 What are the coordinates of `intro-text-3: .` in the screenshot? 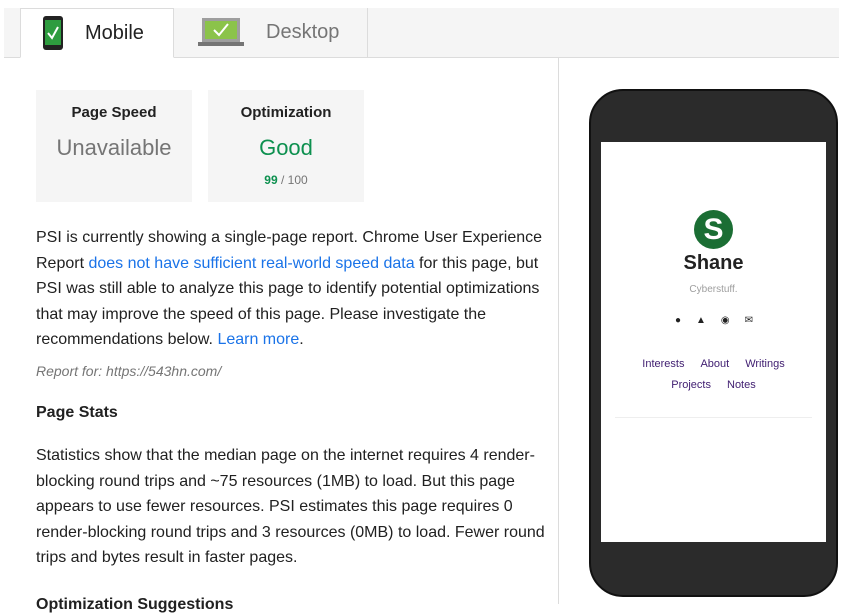 It's located at (301, 339).